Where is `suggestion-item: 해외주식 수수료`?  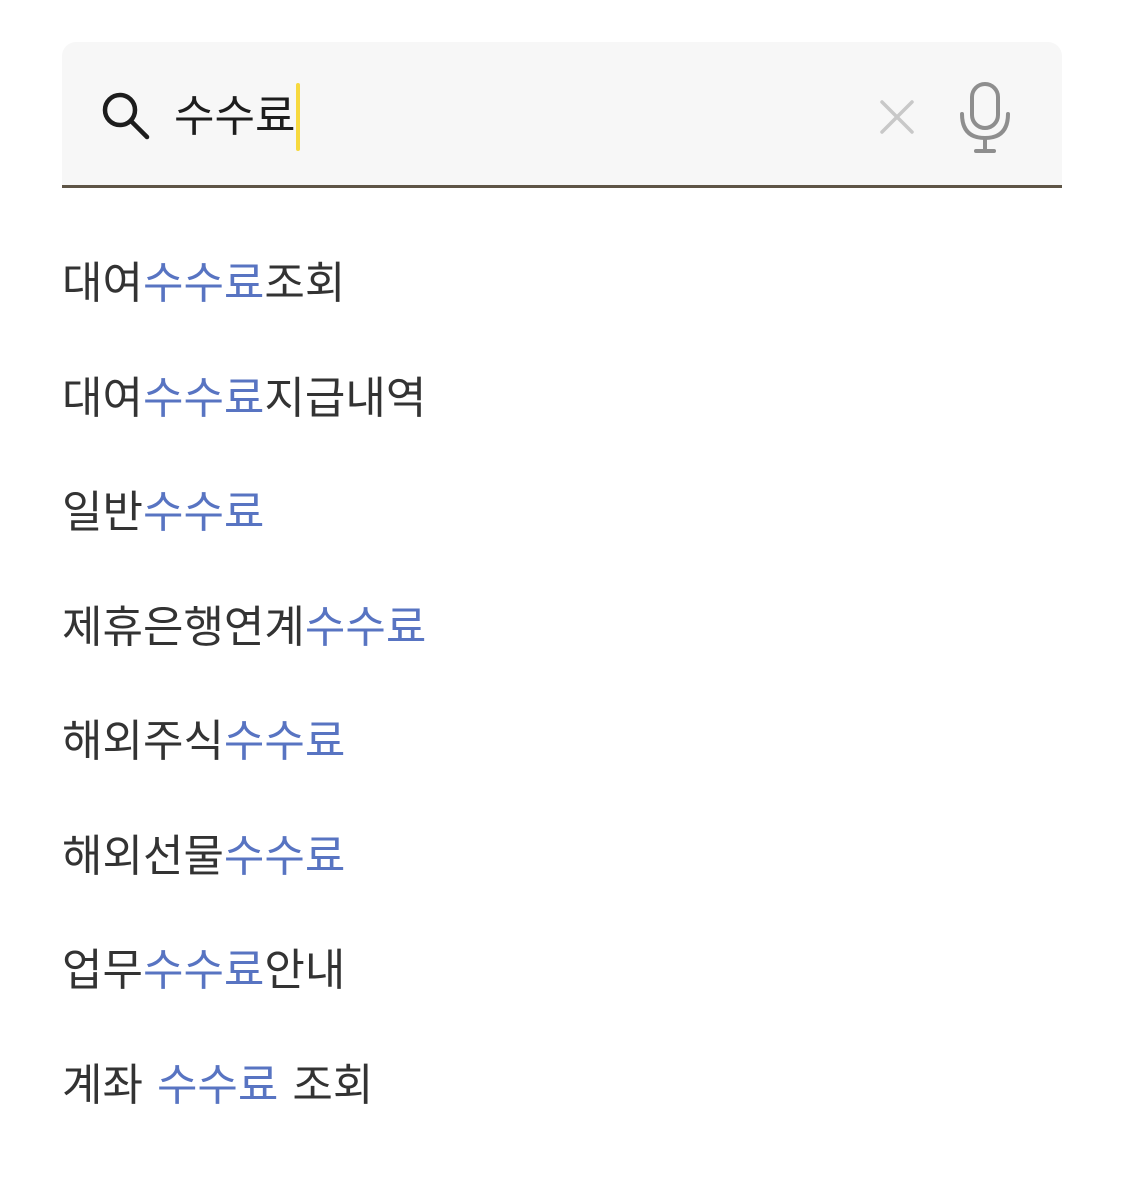
suggestion-item: 해외주식 수수료 is located at coordinates (562, 737).